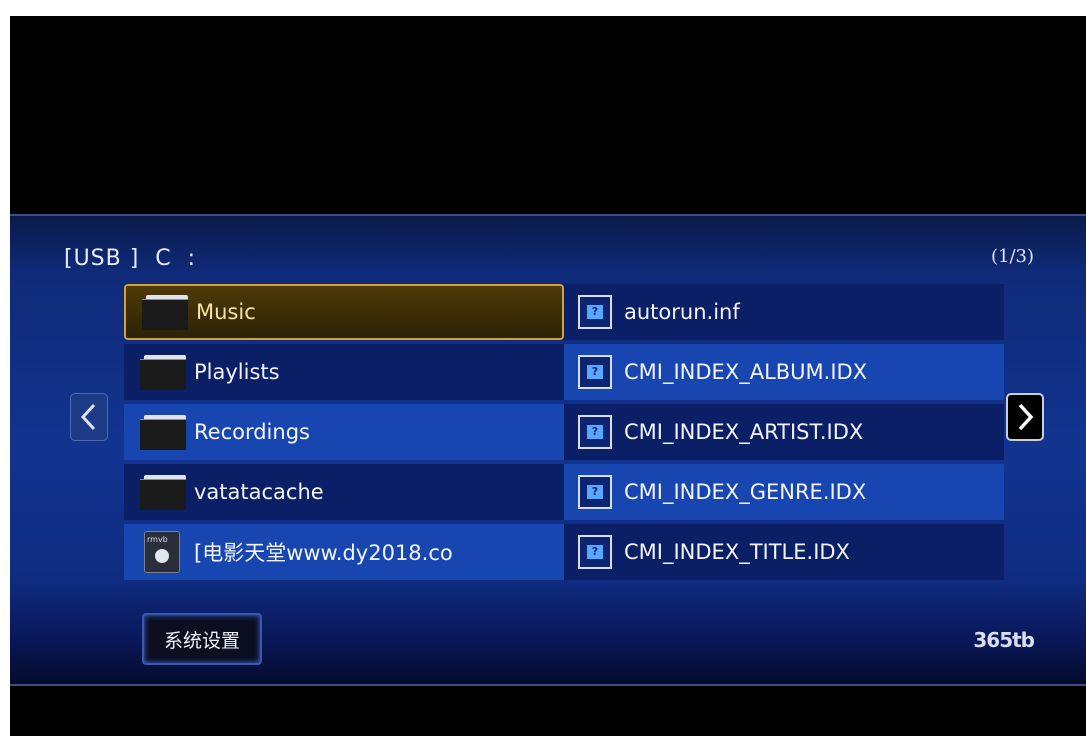  I want to click on previous-page-button, so click(89, 417).